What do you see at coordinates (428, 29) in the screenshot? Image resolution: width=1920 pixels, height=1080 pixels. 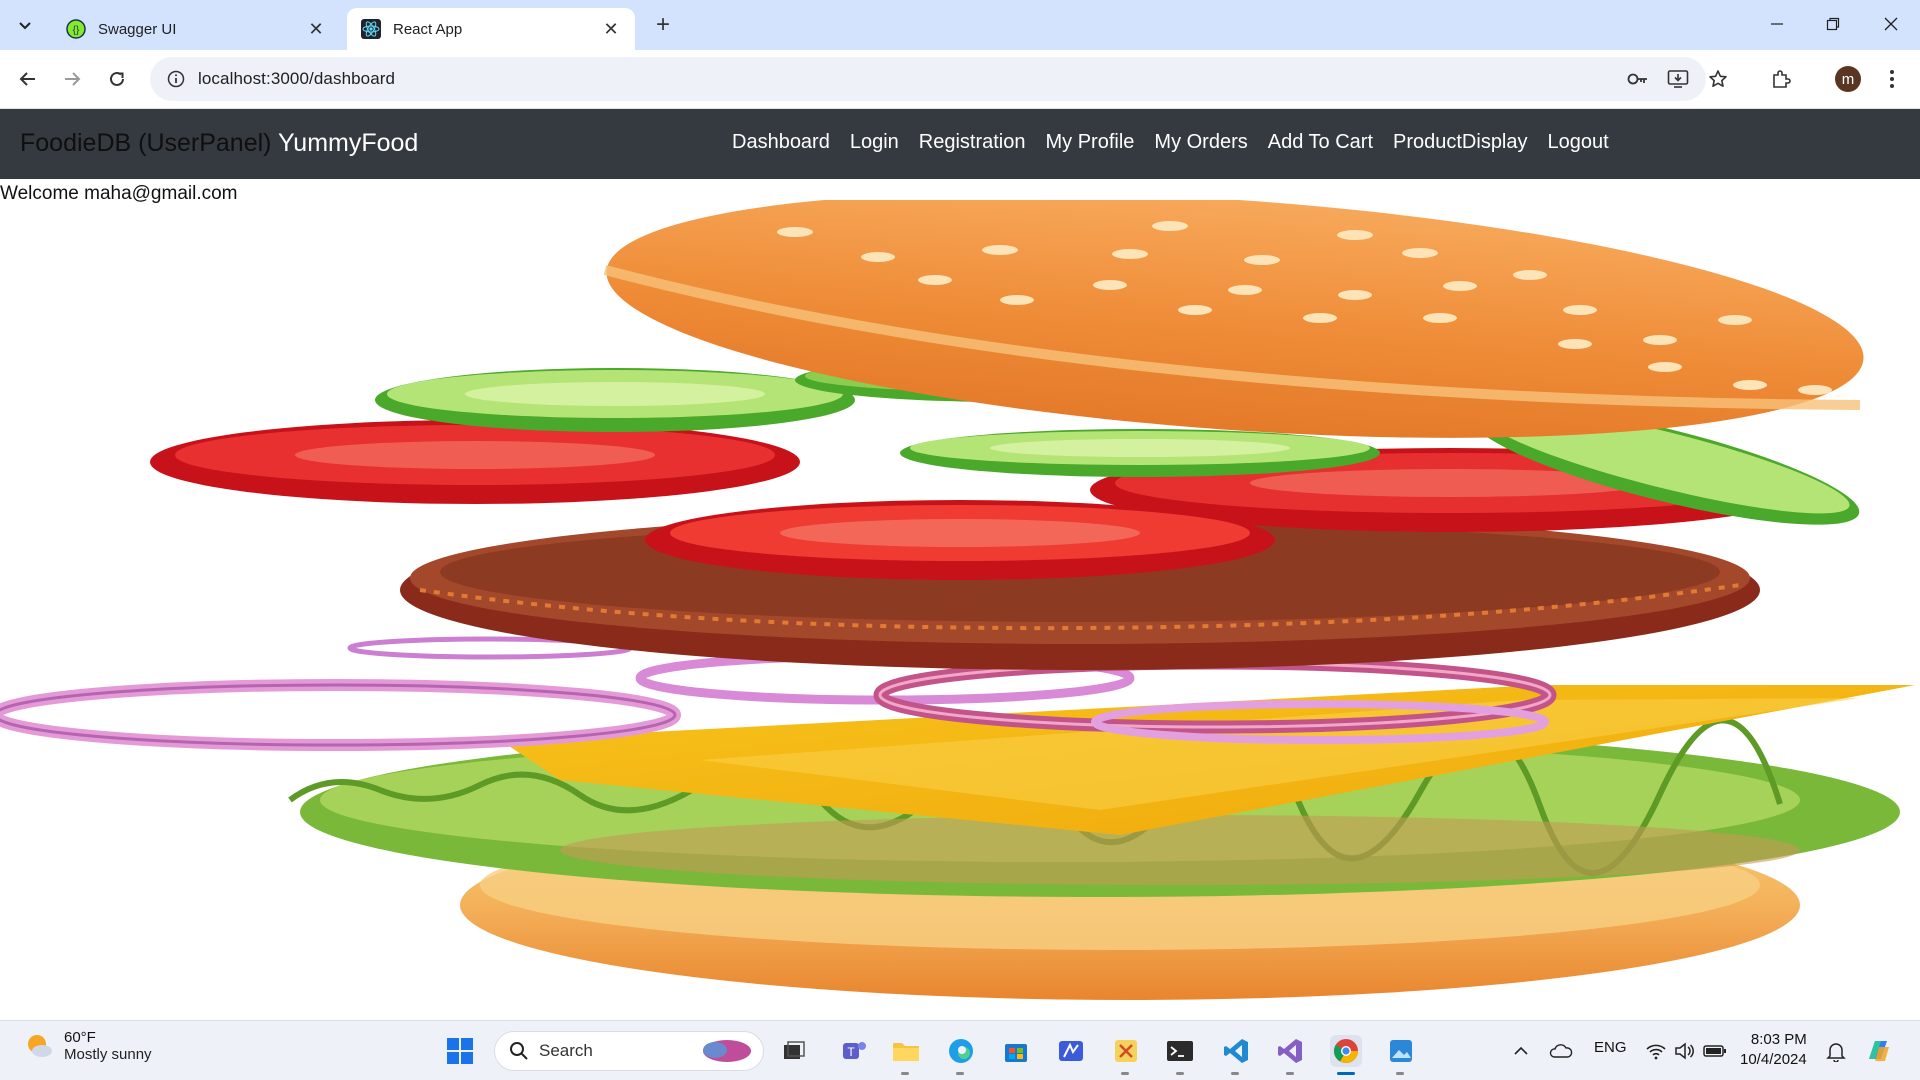 I see `tab-title: React App` at bounding box center [428, 29].